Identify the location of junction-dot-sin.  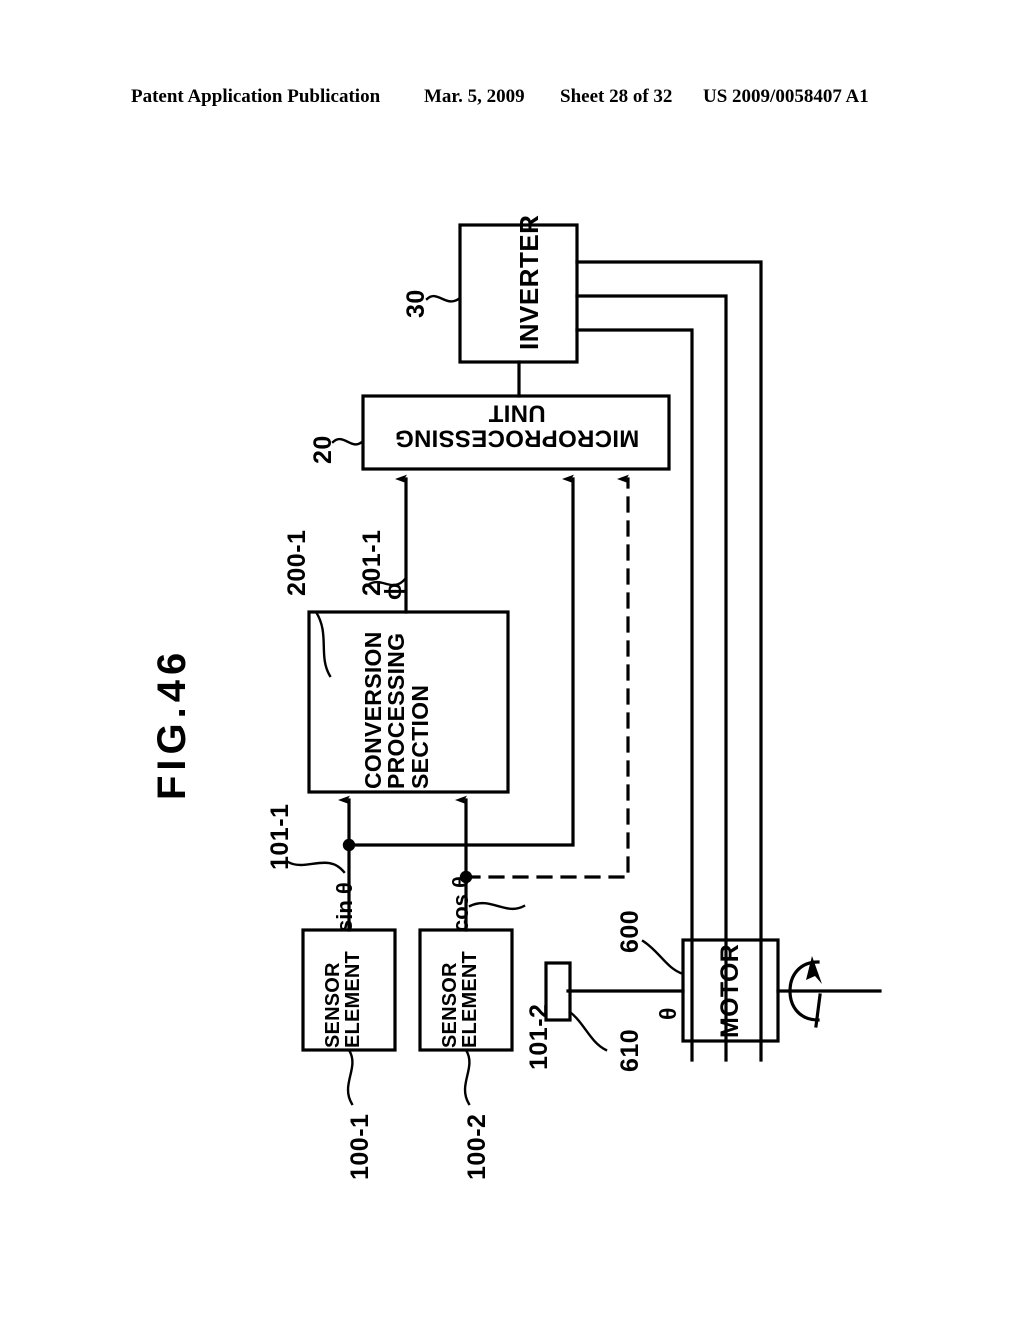
(349, 845).